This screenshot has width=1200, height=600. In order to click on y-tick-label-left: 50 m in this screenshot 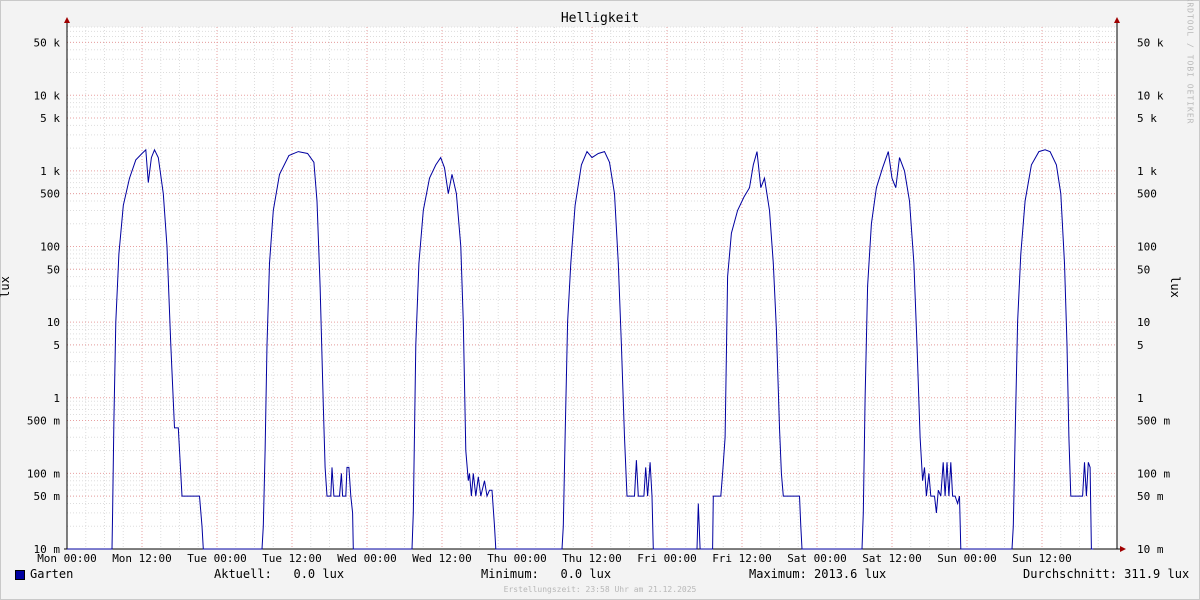, I will do `click(47, 496)`.